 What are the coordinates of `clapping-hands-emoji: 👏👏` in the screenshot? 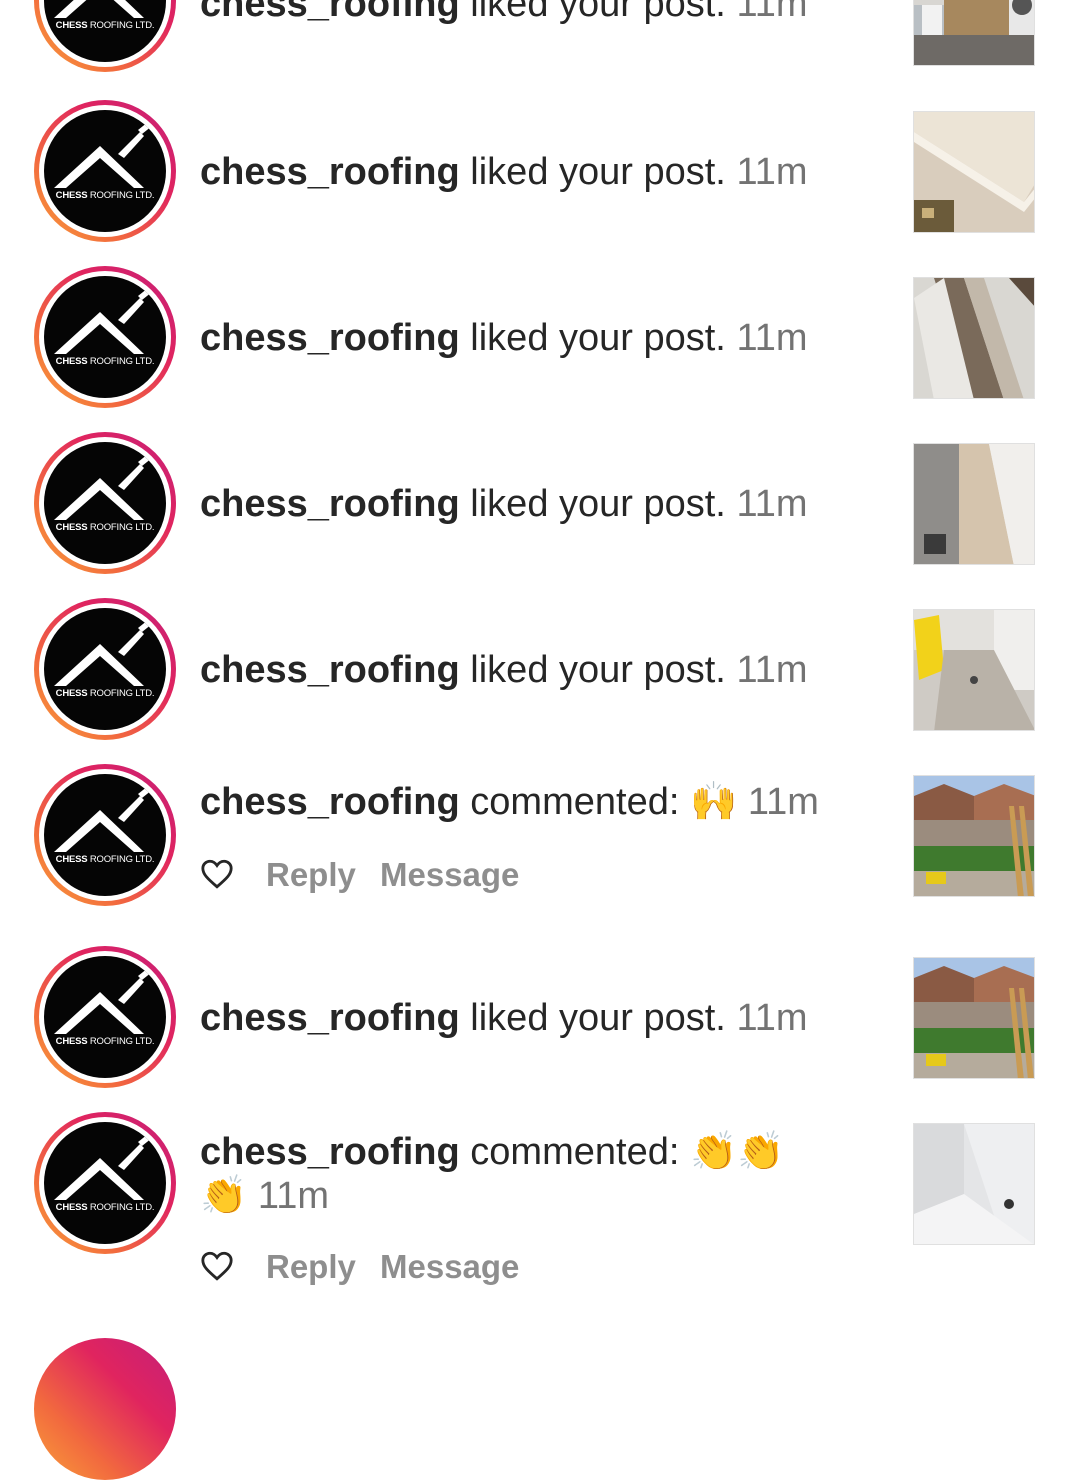 It's located at (737, 1152).